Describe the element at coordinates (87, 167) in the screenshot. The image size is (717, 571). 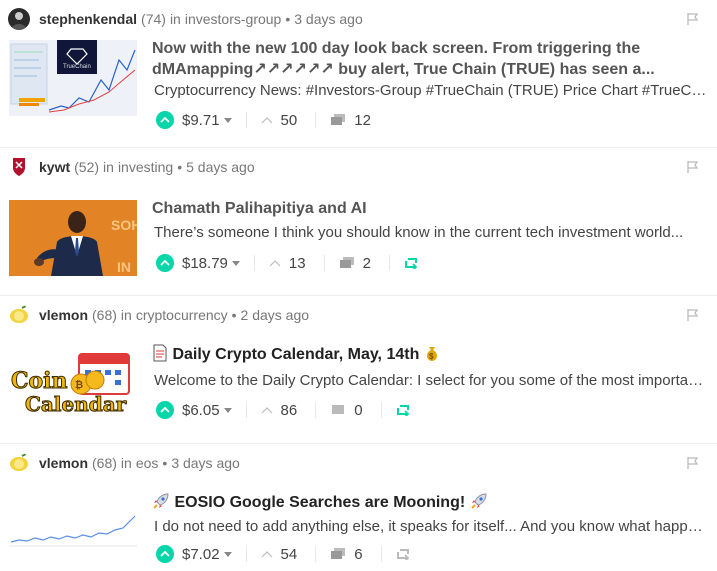
I see `author-reputation: (52)` at that location.